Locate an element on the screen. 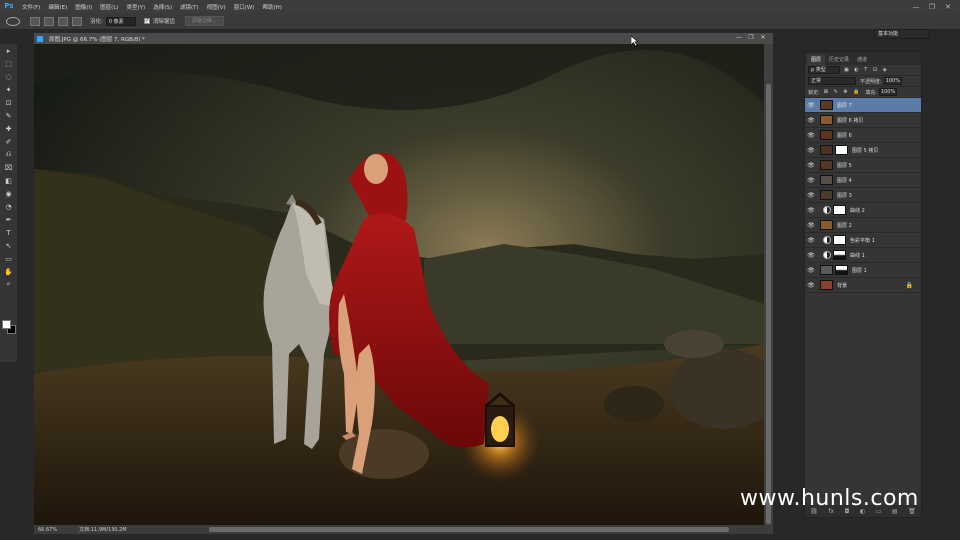 Image resolution: width=960 pixels, height=540 pixels. tool-icon: ◧ is located at coordinates (8, 180).